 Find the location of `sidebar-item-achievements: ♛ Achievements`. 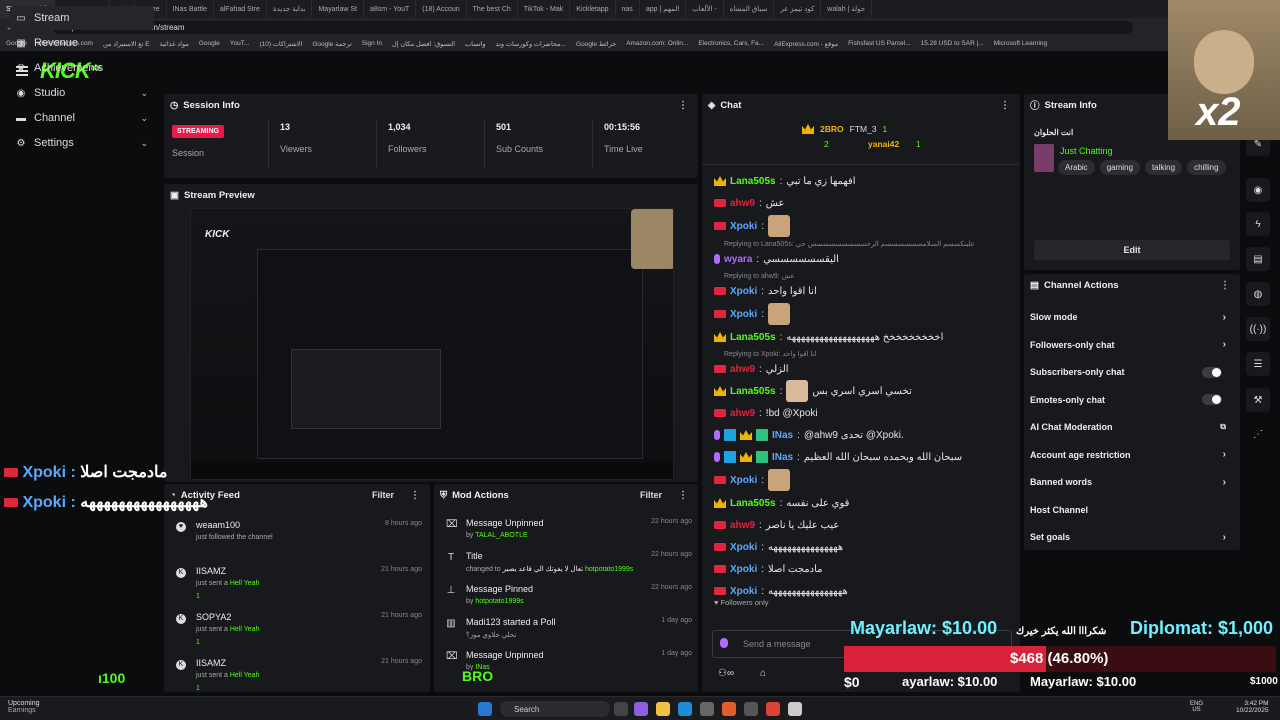

sidebar-item-achievements: ♛ Achievements is located at coordinates (82, 68).